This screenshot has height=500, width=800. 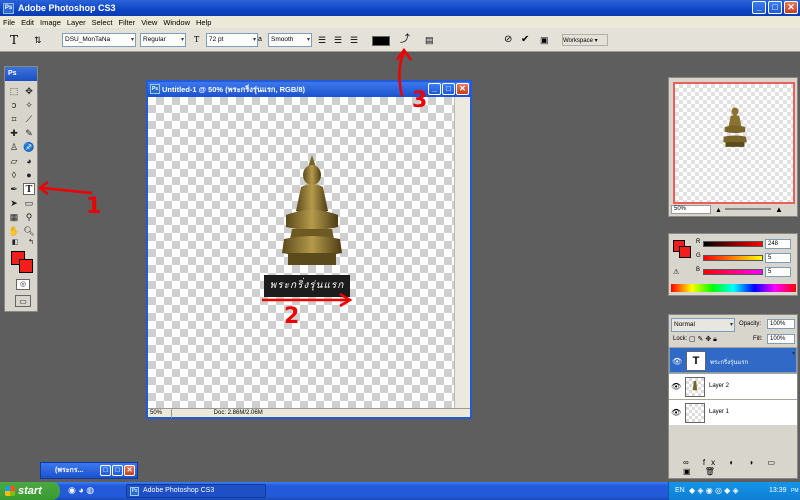 What do you see at coordinates (733, 386) in the screenshot?
I see `layer-row: 👁︎ Layer 2` at bounding box center [733, 386].